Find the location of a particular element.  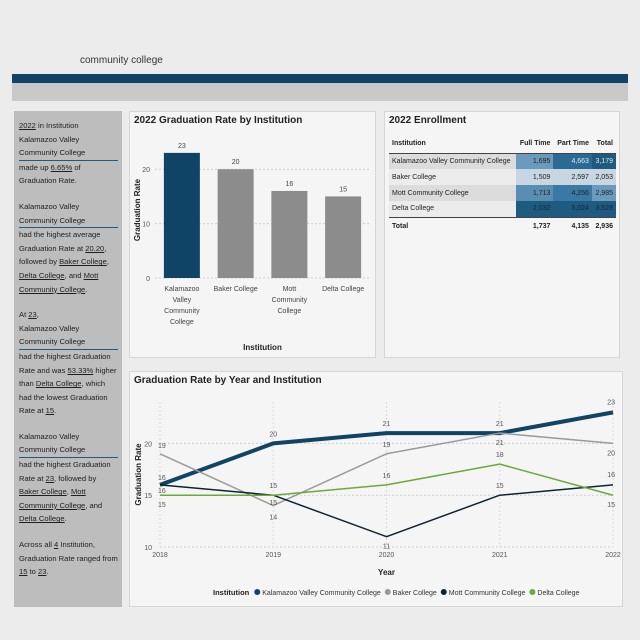

table-header-row: Institution Full Time Part Time Total is located at coordinates (502, 144).